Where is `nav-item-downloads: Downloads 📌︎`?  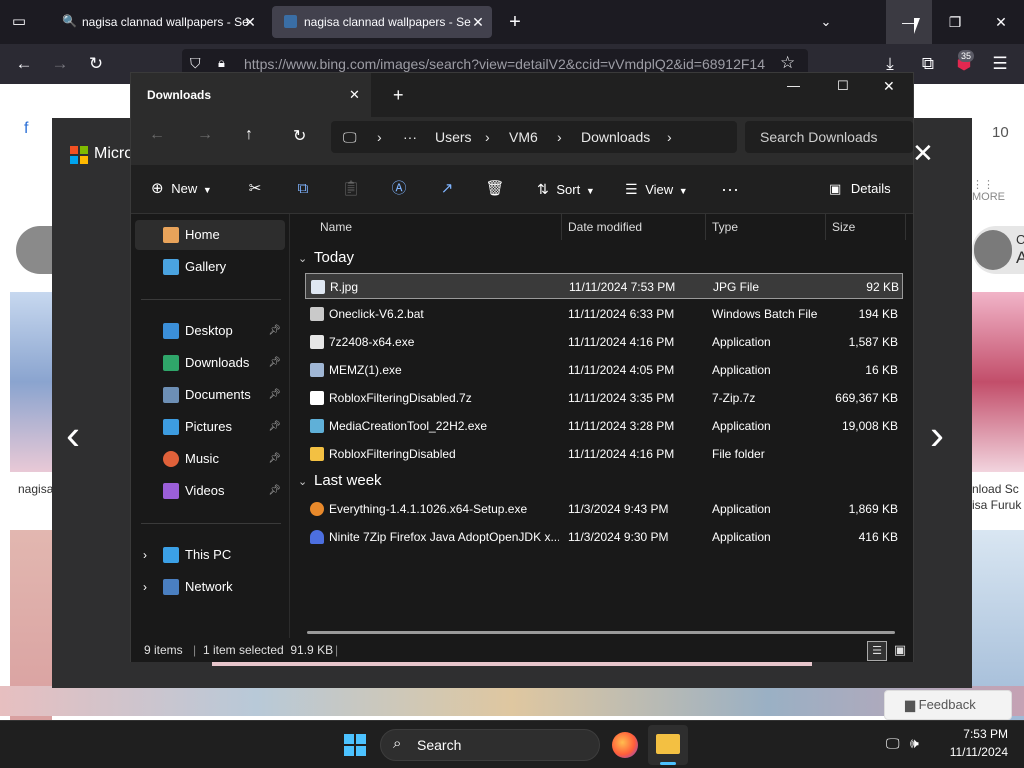
nav-item-downloads: Downloads 📌︎ is located at coordinates (210, 363).